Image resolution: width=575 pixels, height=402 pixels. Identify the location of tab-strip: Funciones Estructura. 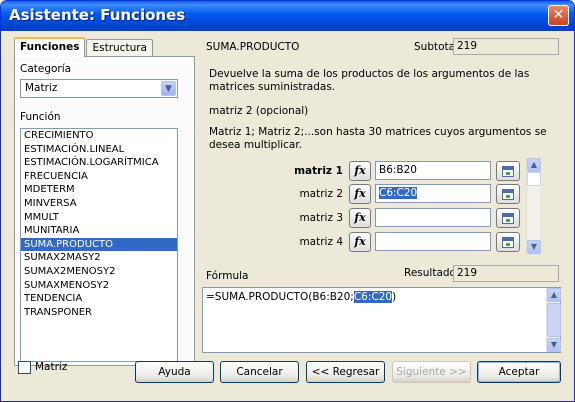
(84, 47).